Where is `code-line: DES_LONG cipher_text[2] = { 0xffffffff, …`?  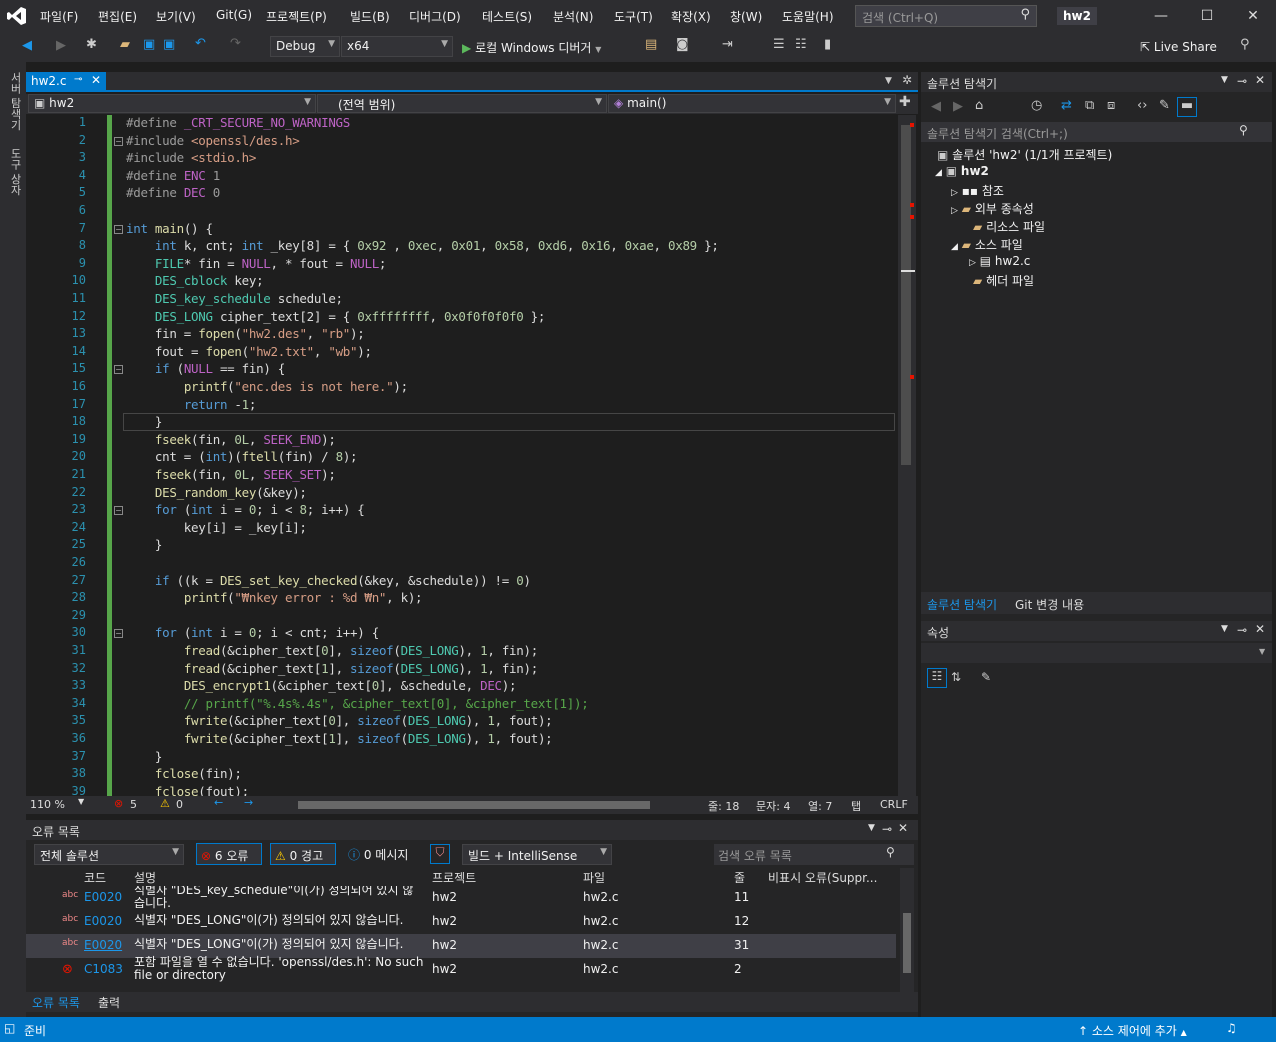 code-line: DES_LONG cipher_text[2] = { 0xffffffff, … is located at coordinates (336, 316).